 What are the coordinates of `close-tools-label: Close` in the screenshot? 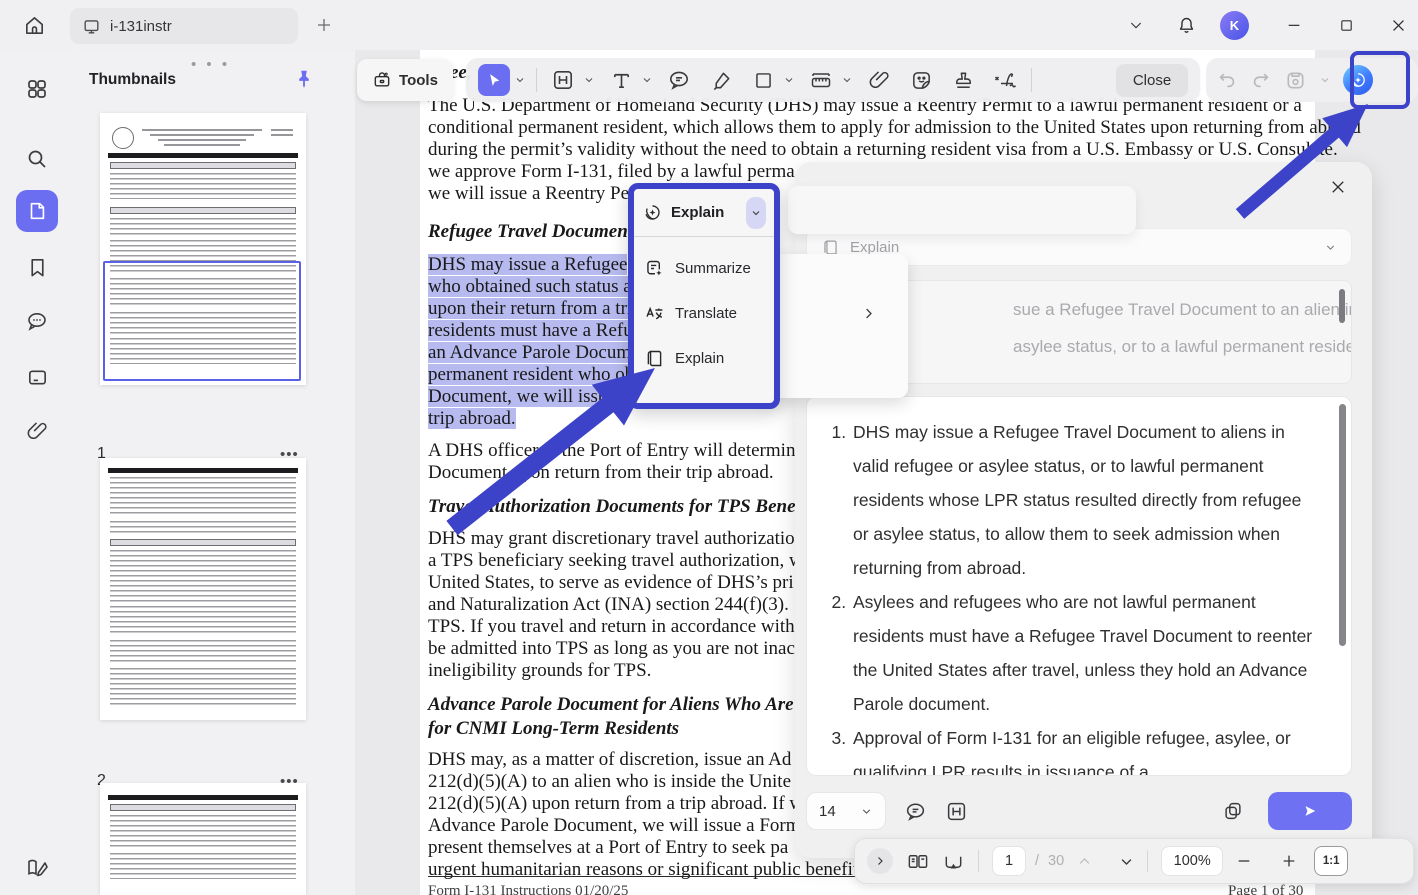 It's located at (1152, 80).